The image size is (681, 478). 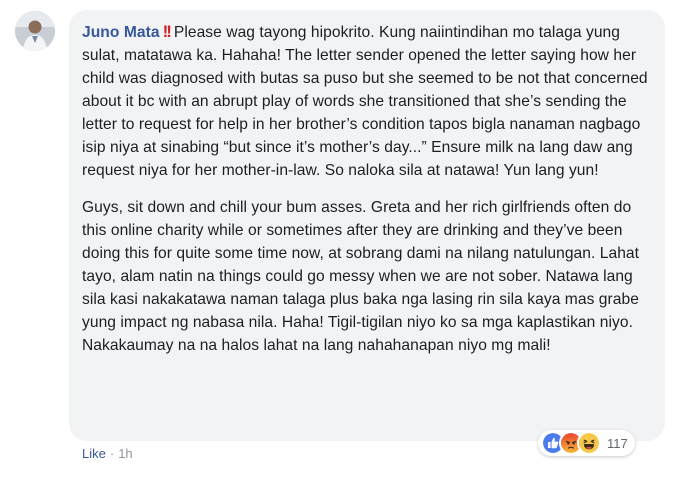 What do you see at coordinates (617, 443) in the screenshot?
I see `reaction-count: 117` at bounding box center [617, 443].